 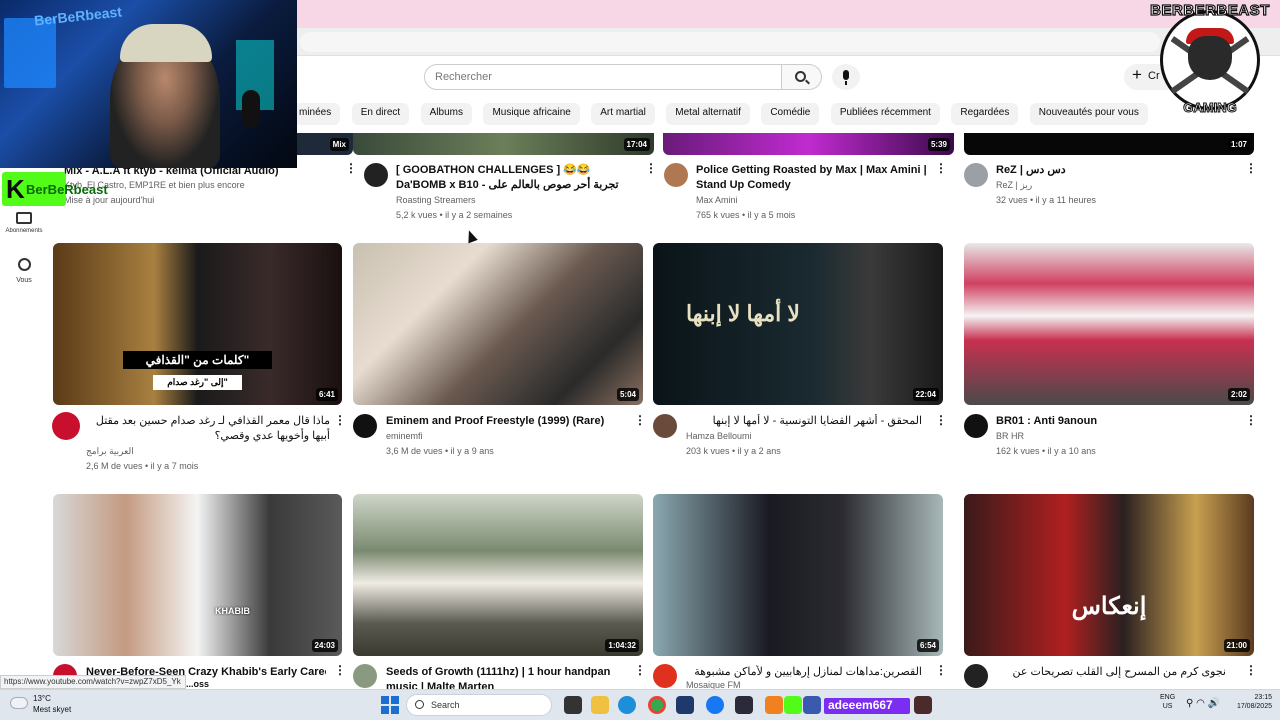 I want to click on channel-name: eminemfi, so click(x=404, y=436).